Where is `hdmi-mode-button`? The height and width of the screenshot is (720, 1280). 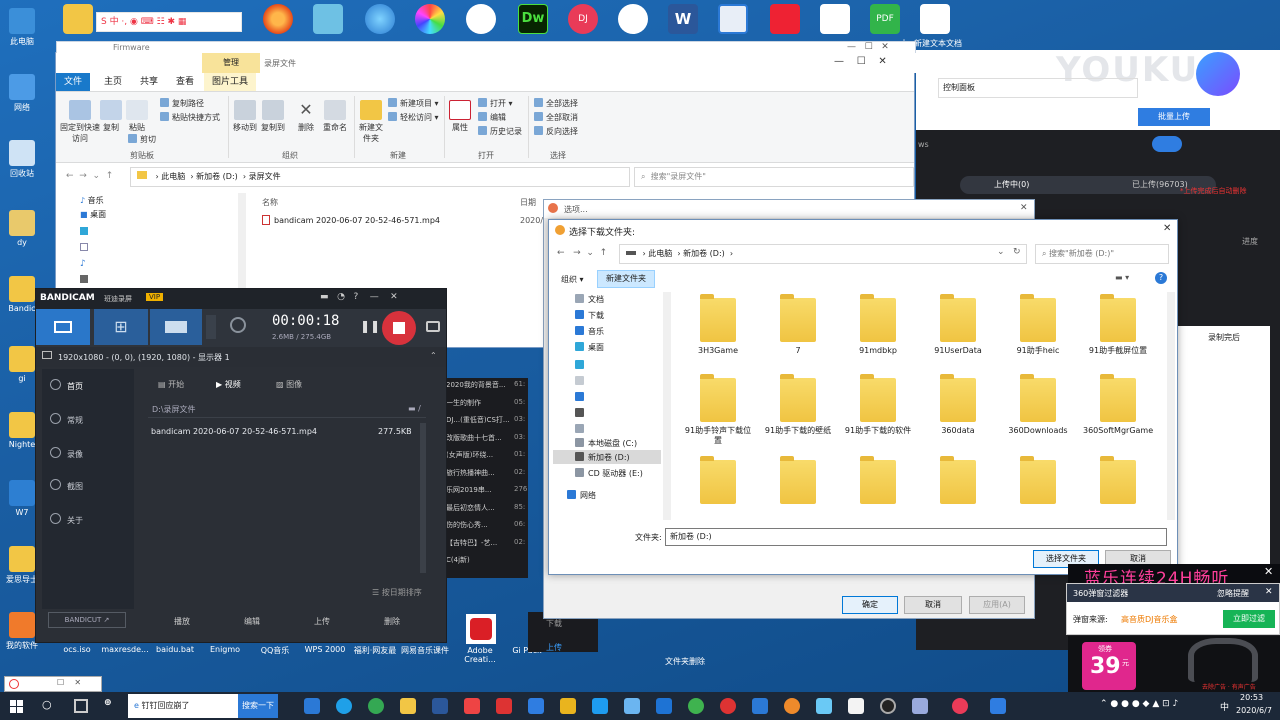
hdmi-mode-button is located at coordinates (176, 327).